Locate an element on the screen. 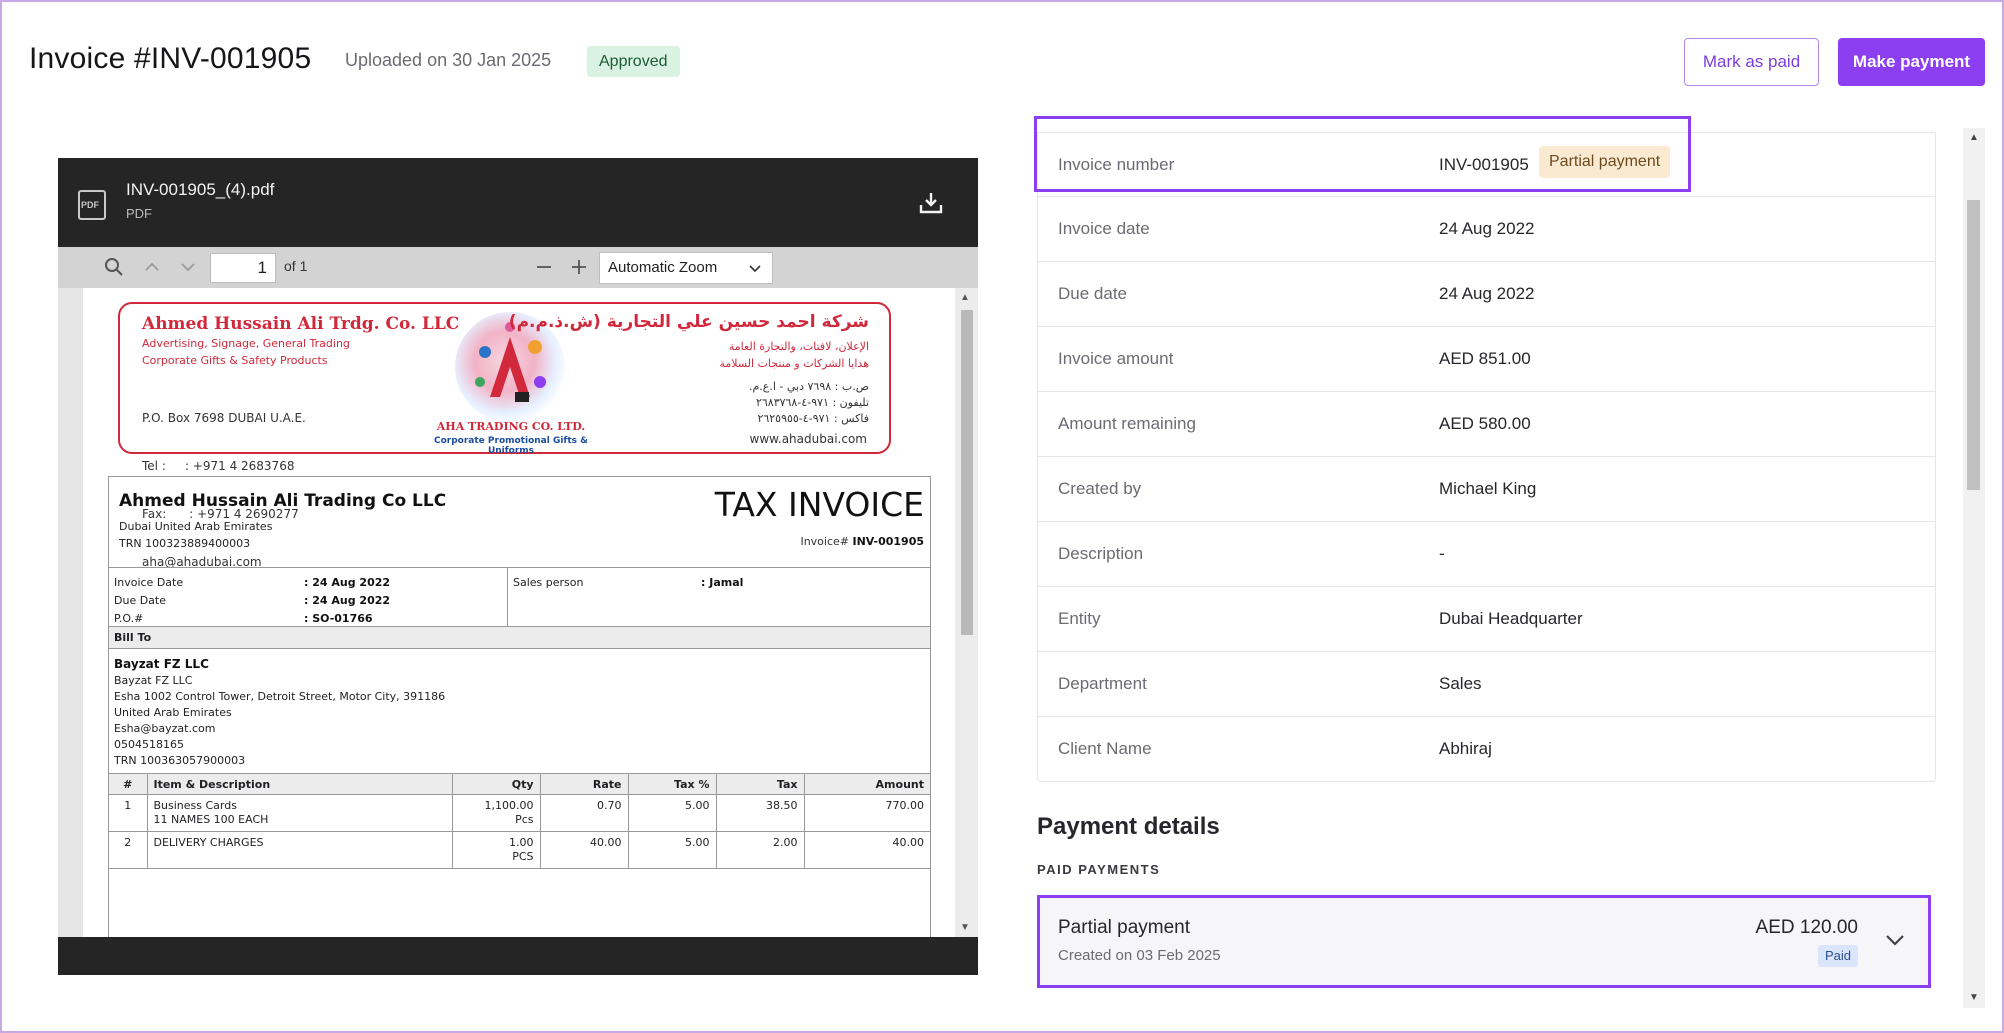 This screenshot has height=1033, width=2004. meta-value: : Jamal is located at coordinates (722, 582).